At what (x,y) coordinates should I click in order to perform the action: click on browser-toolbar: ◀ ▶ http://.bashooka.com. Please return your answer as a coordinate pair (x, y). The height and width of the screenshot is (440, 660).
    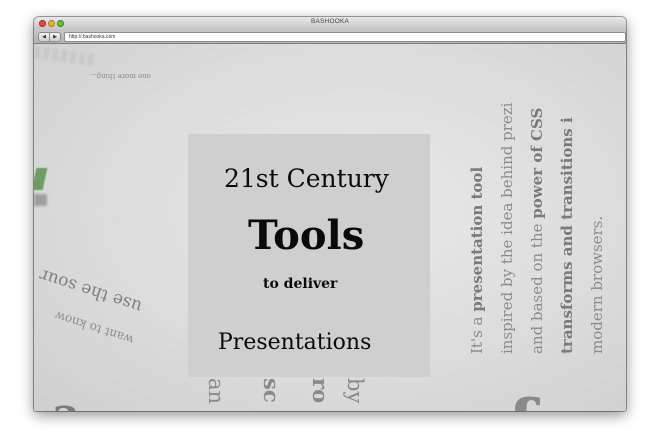
    Looking at the image, I should click on (330, 37).